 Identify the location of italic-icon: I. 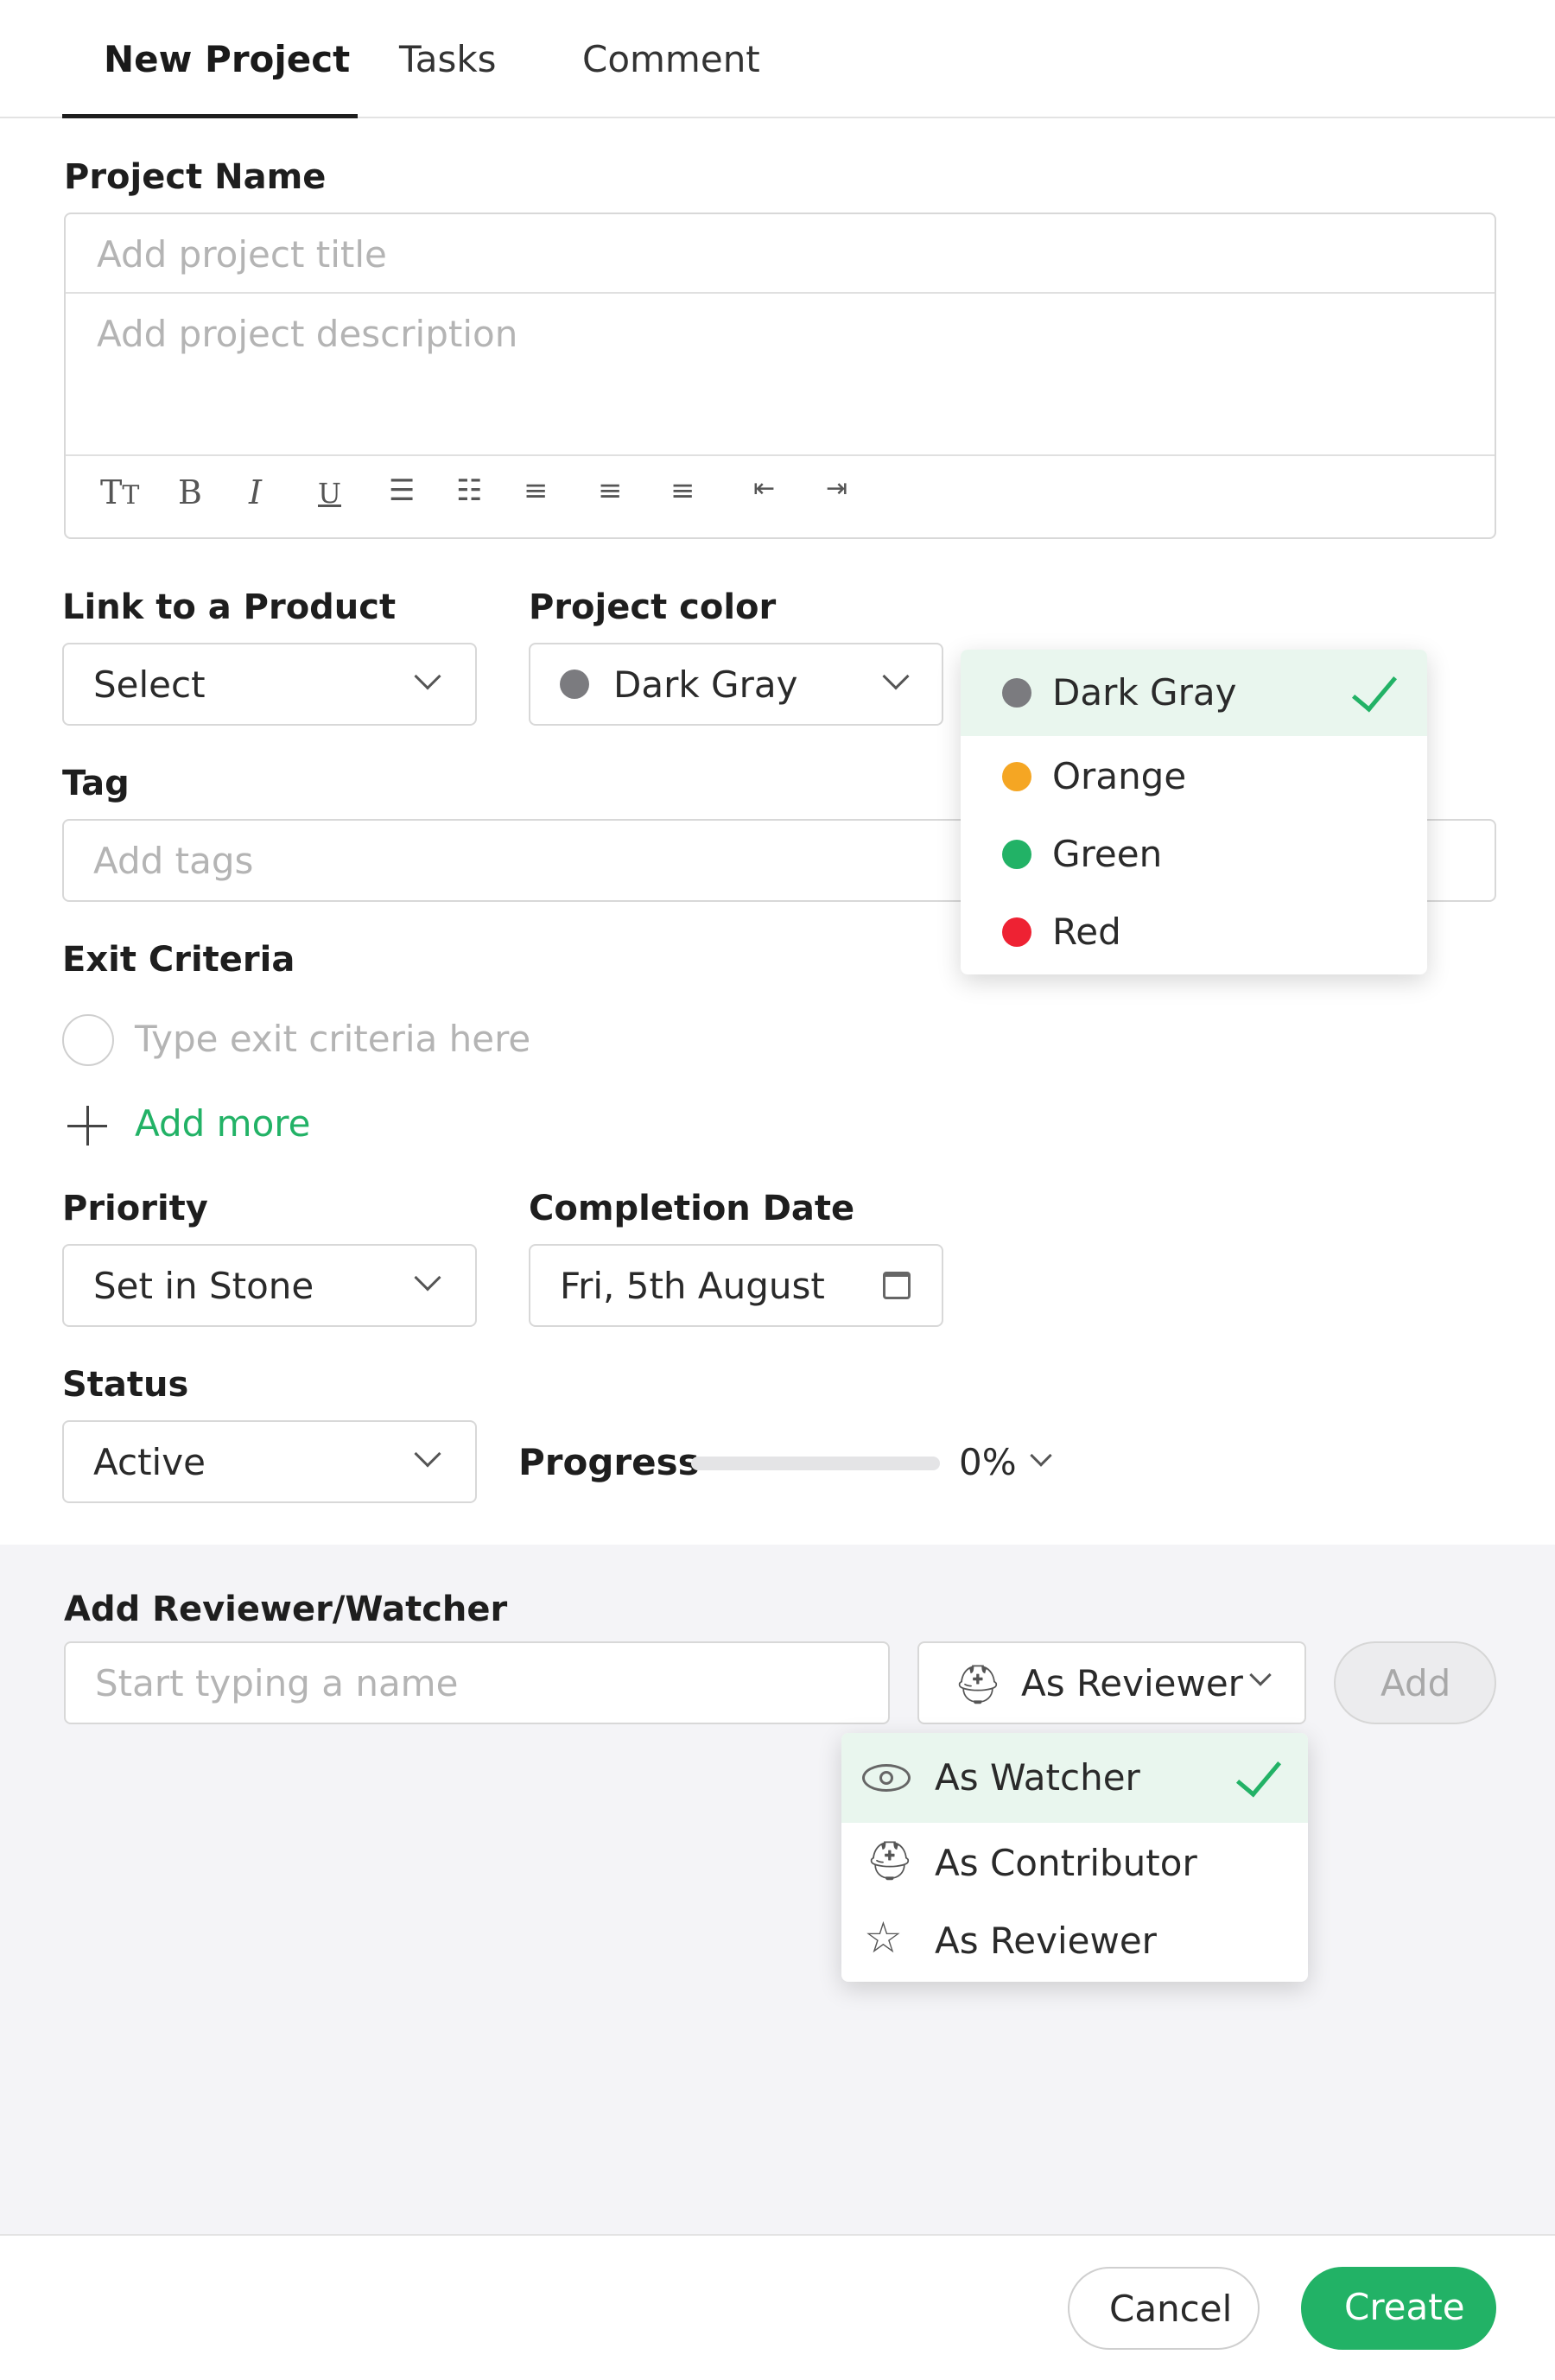
(255, 492).